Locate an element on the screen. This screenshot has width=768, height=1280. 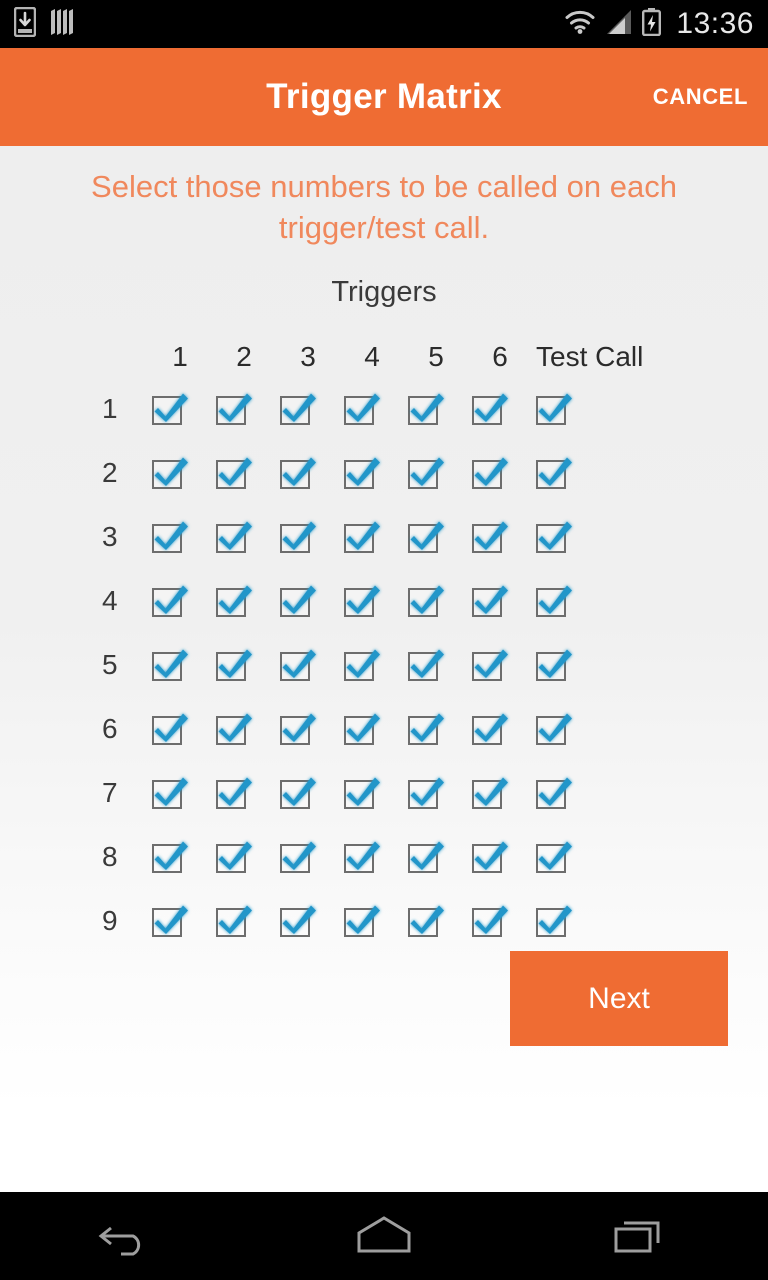
checkbox-row3-col6 is located at coordinates (490, 537).